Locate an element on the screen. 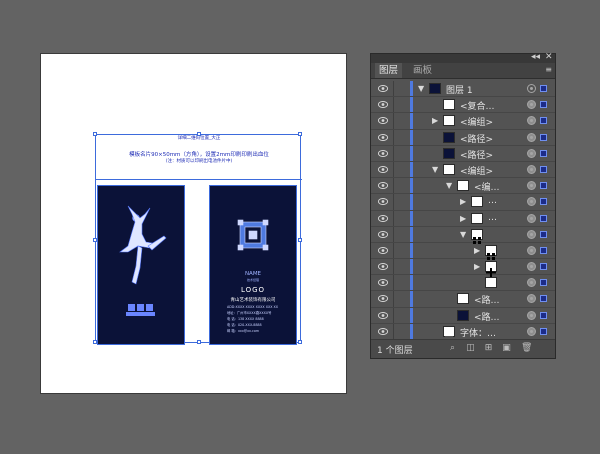 The image size is (600, 454). tab-artboards: 画板 is located at coordinates (422, 70).